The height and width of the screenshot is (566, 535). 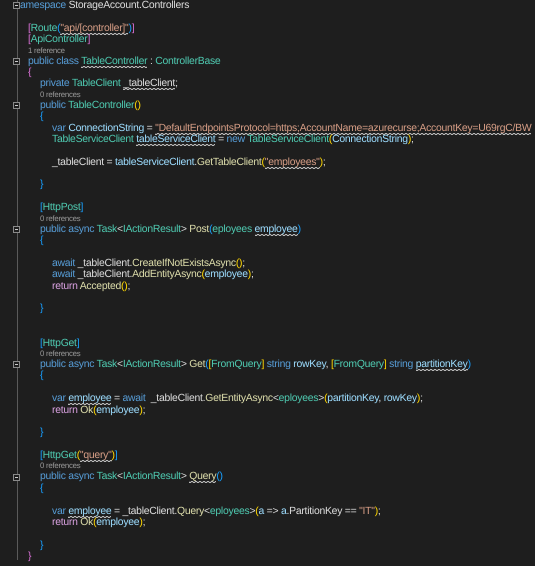 What do you see at coordinates (79, 456) in the screenshot?
I see `code-line: [HttpGet("query")]` at bounding box center [79, 456].